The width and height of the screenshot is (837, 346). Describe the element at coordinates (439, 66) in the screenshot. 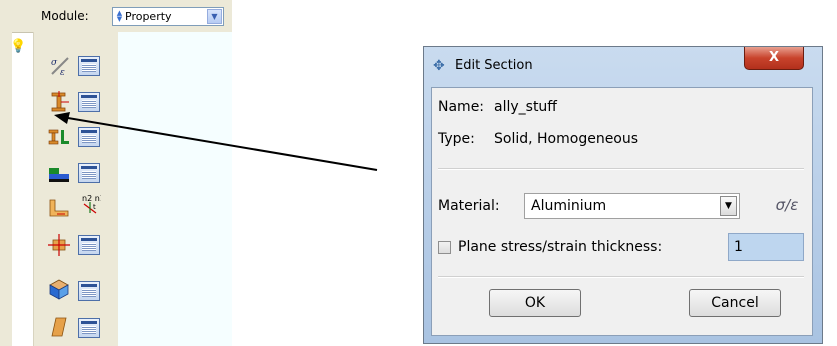

I see `app-icon: ✥` at that location.